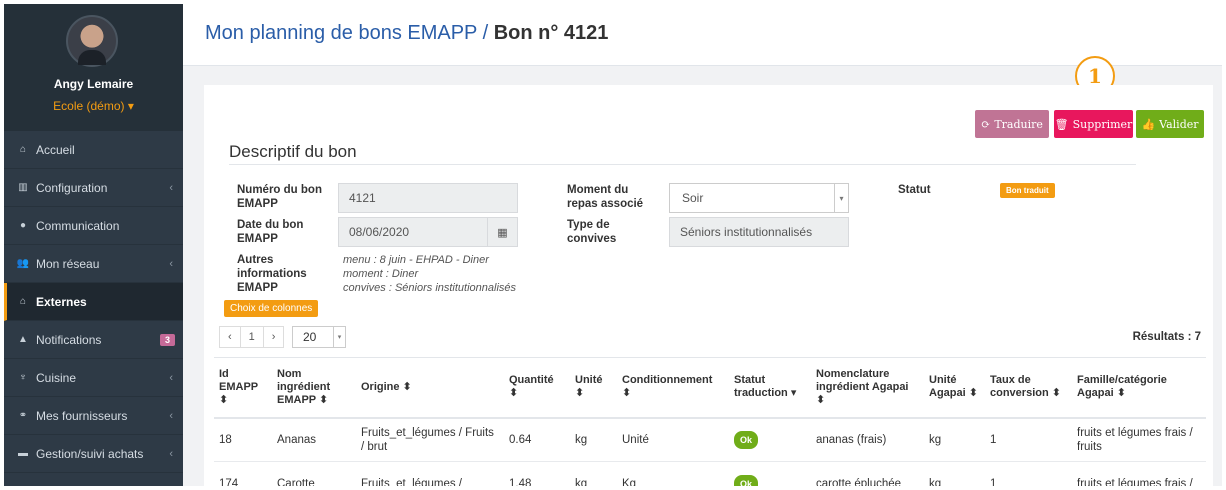 The height and width of the screenshot is (490, 1226). Describe the element at coordinates (1170, 124) in the screenshot. I see `validate-button: 👍 Valider` at that location.